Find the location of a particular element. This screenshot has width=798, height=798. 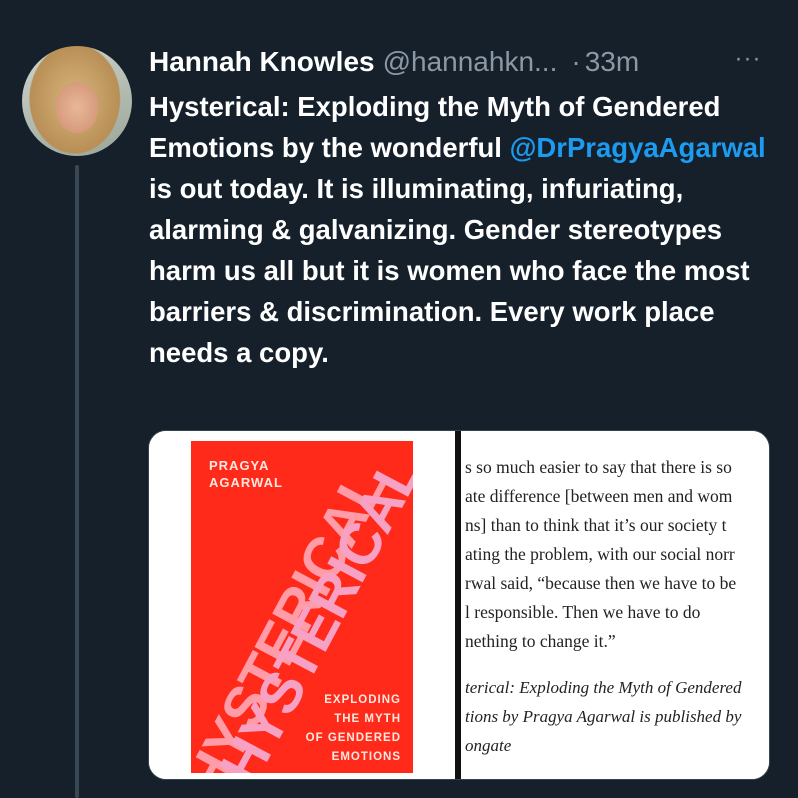

excerpt-line: nething to change it.” is located at coordinates (540, 641).